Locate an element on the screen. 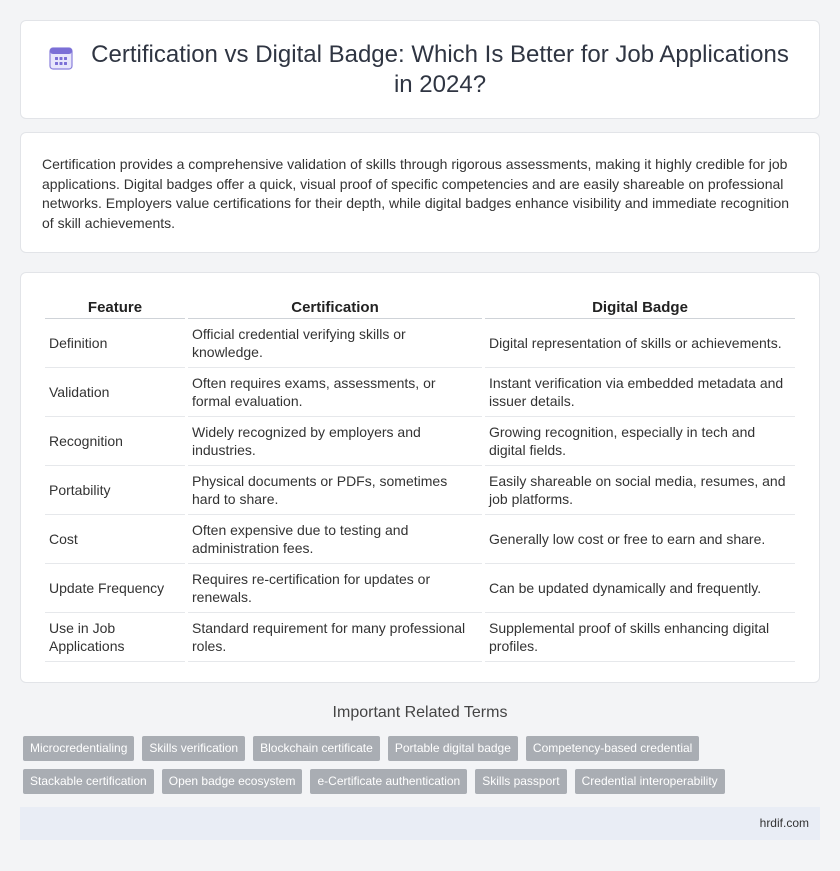  table-cell-feature: Cost is located at coordinates (115, 539).